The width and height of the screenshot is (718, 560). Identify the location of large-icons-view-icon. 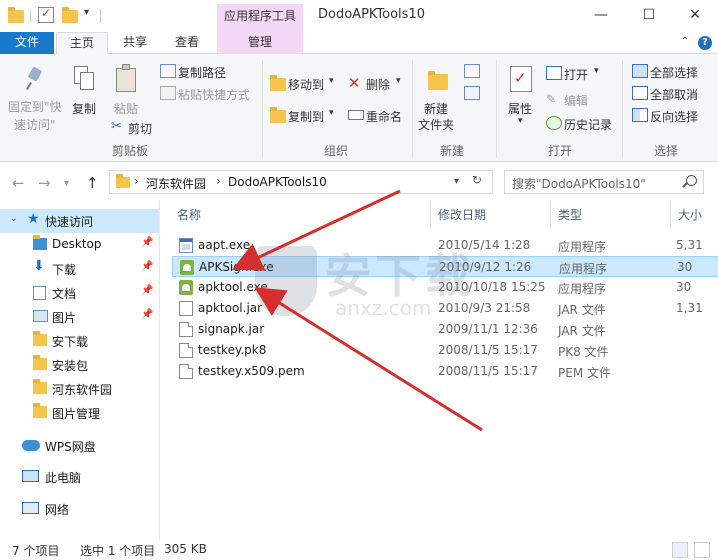
(702, 550).